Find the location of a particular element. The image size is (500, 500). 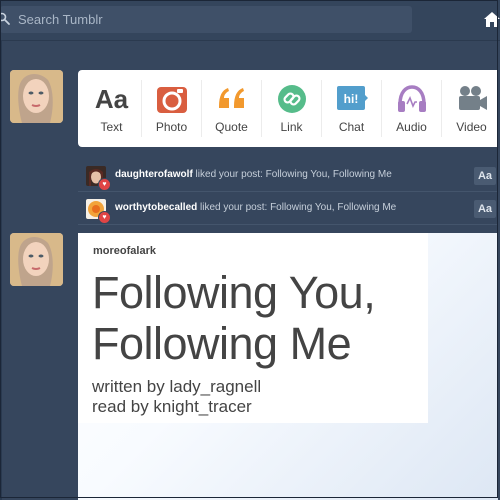

link-icon is located at coordinates (291, 99).